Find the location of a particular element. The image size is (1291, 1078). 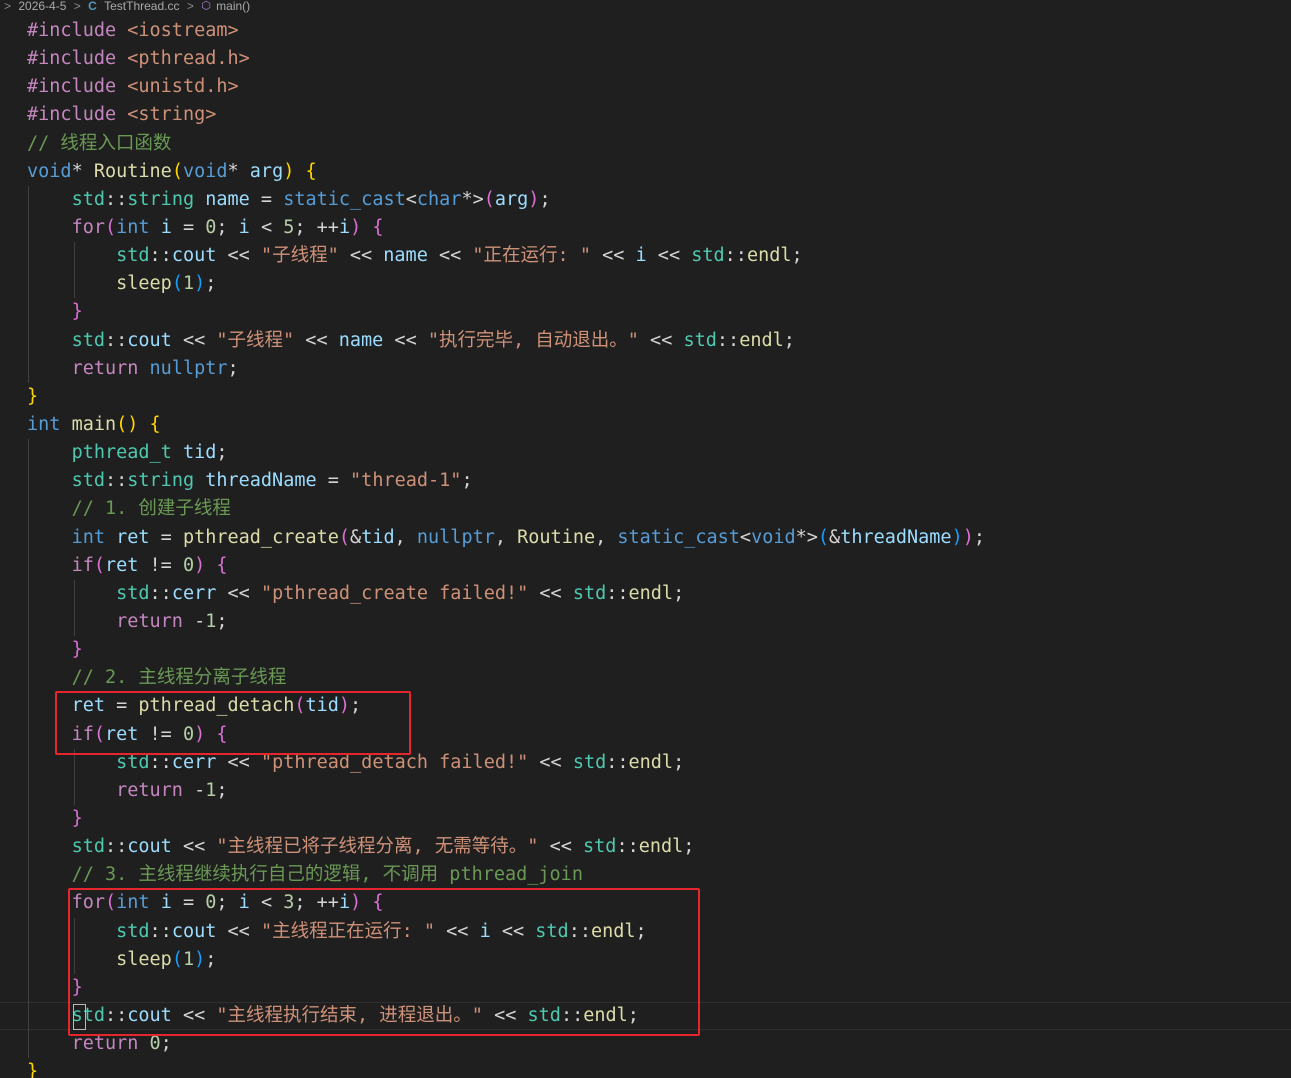

code-line: // 2. 主线程分离子线程 is located at coordinates (645, 678).